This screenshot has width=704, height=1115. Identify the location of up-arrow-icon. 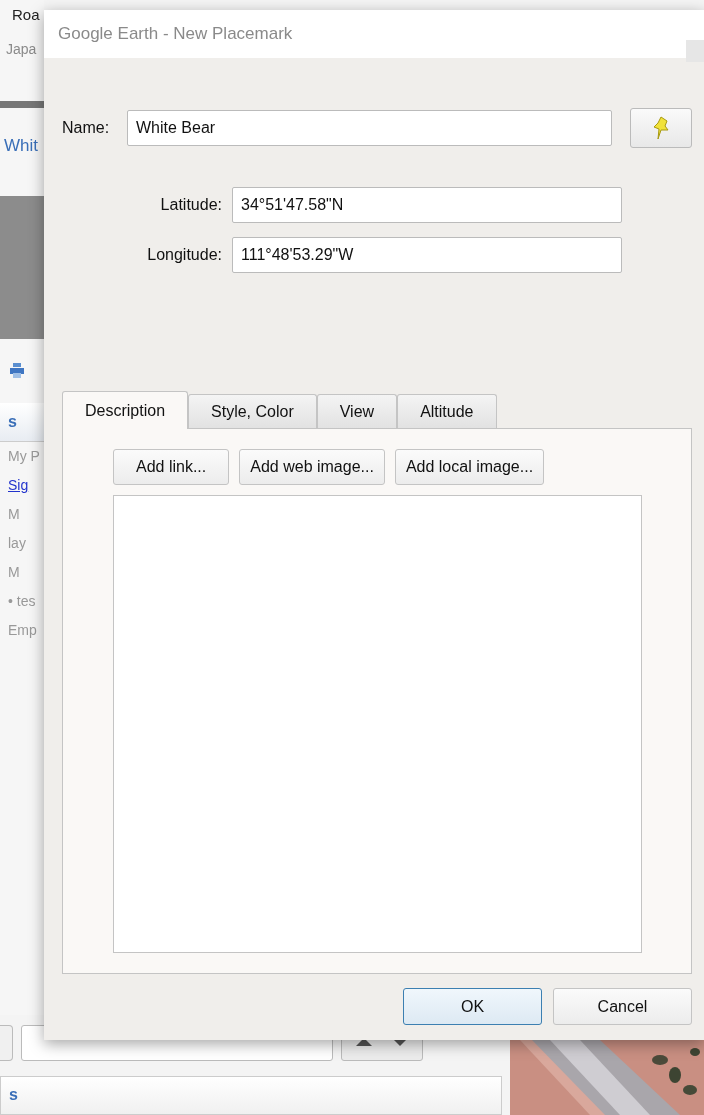
(364, 1043).